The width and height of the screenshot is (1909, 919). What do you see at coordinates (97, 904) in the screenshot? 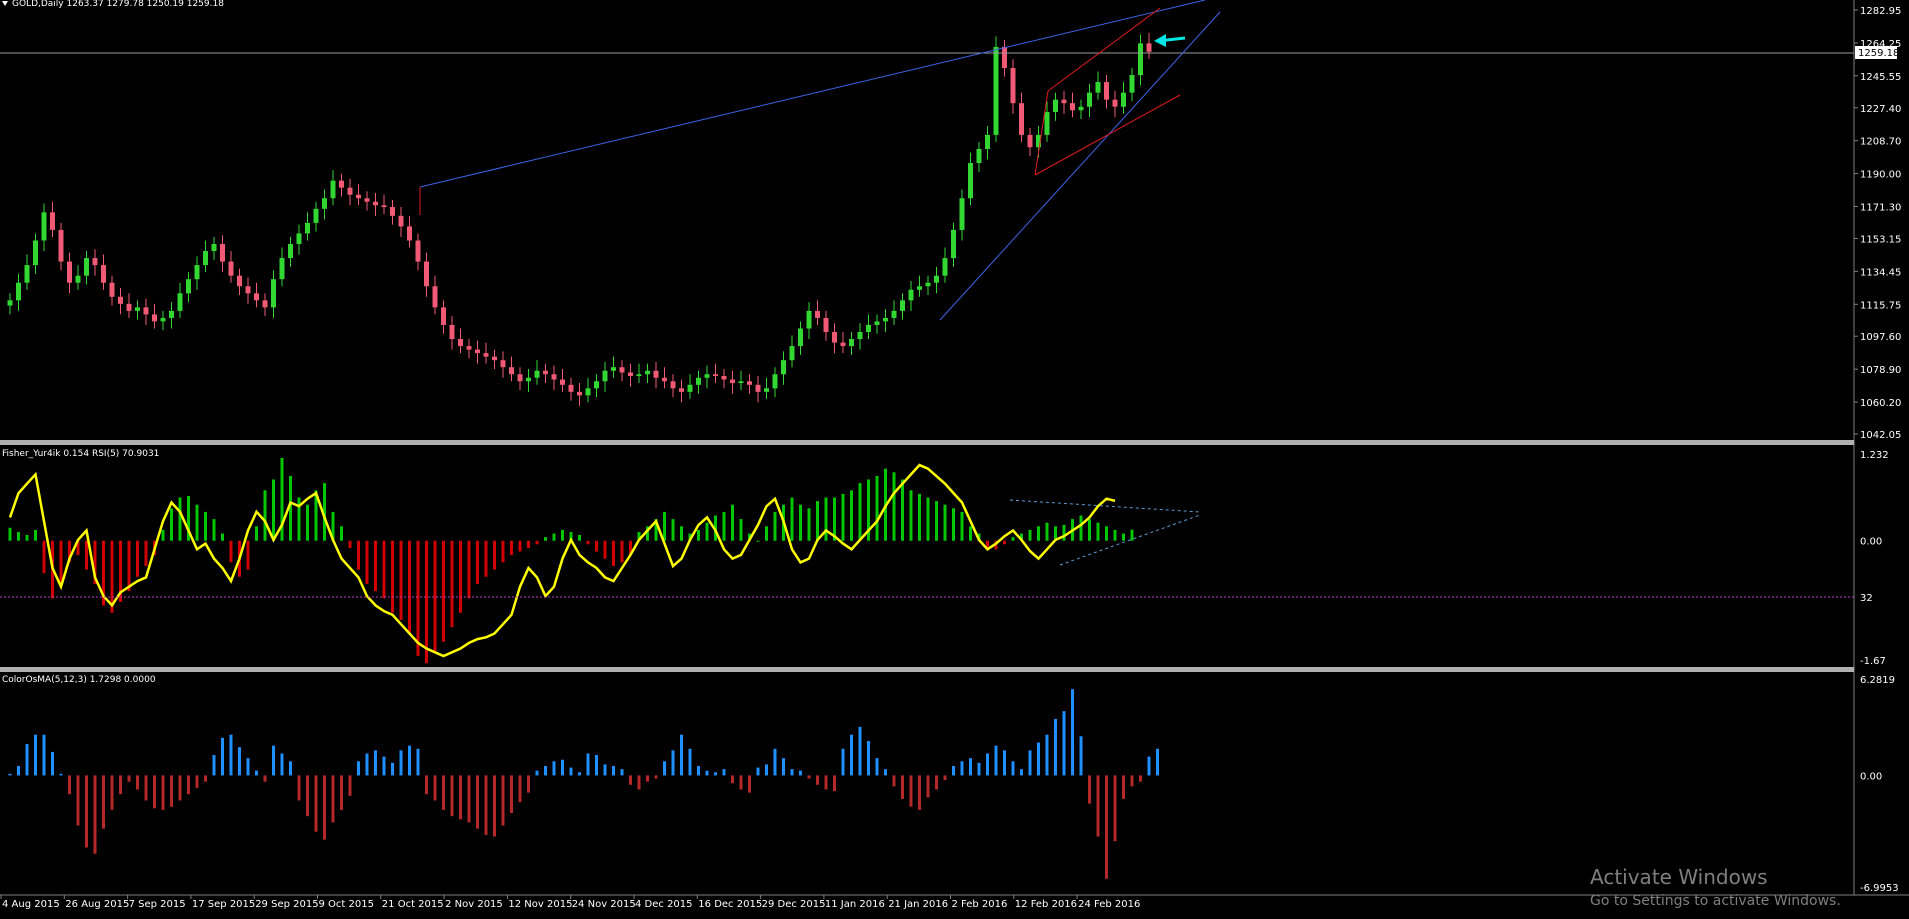
I see `time-tick-label: 26 Aug 2015` at bounding box center [97, 904].